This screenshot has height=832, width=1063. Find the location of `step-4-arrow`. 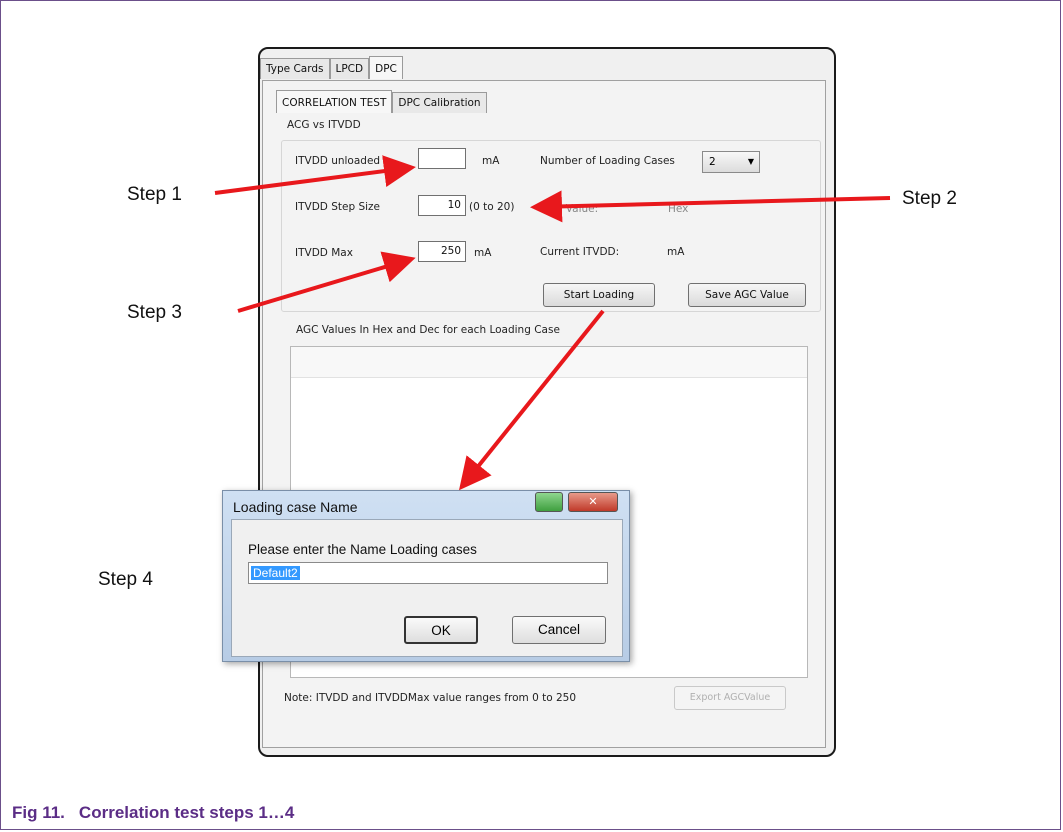

step-4-arrow is located at coordinates (531, 400).